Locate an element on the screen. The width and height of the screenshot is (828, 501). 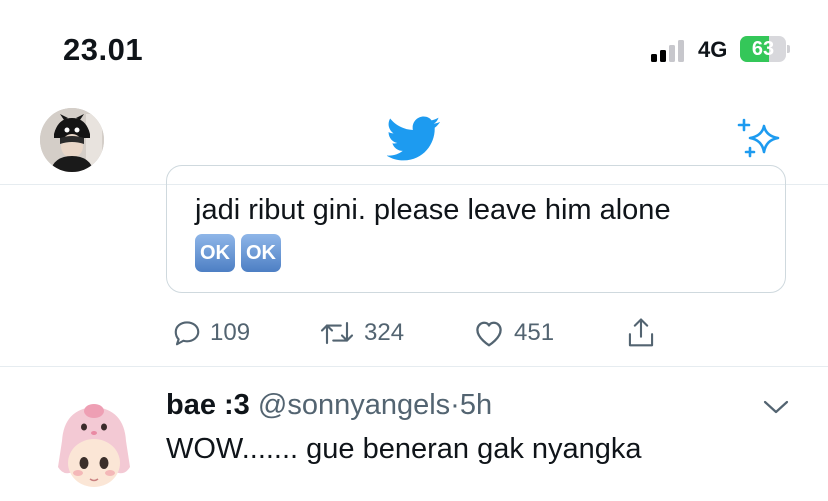
like-count: 451 is located at coordinates (534, 332).